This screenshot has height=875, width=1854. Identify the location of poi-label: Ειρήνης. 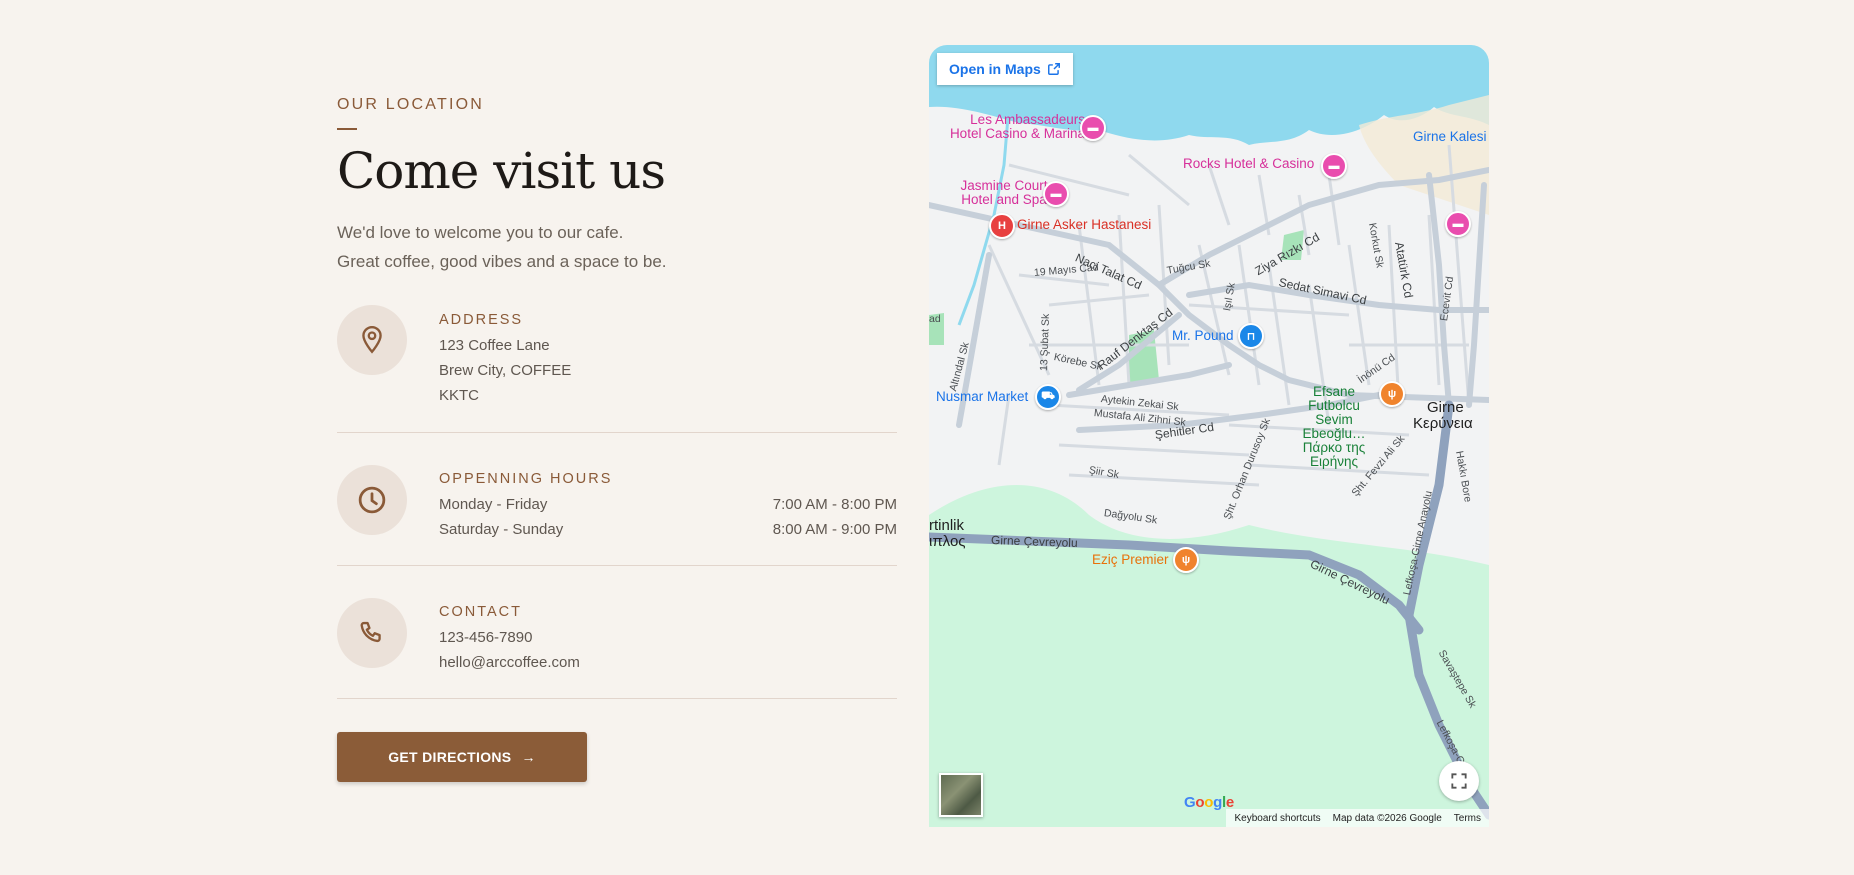
(1334, 461).